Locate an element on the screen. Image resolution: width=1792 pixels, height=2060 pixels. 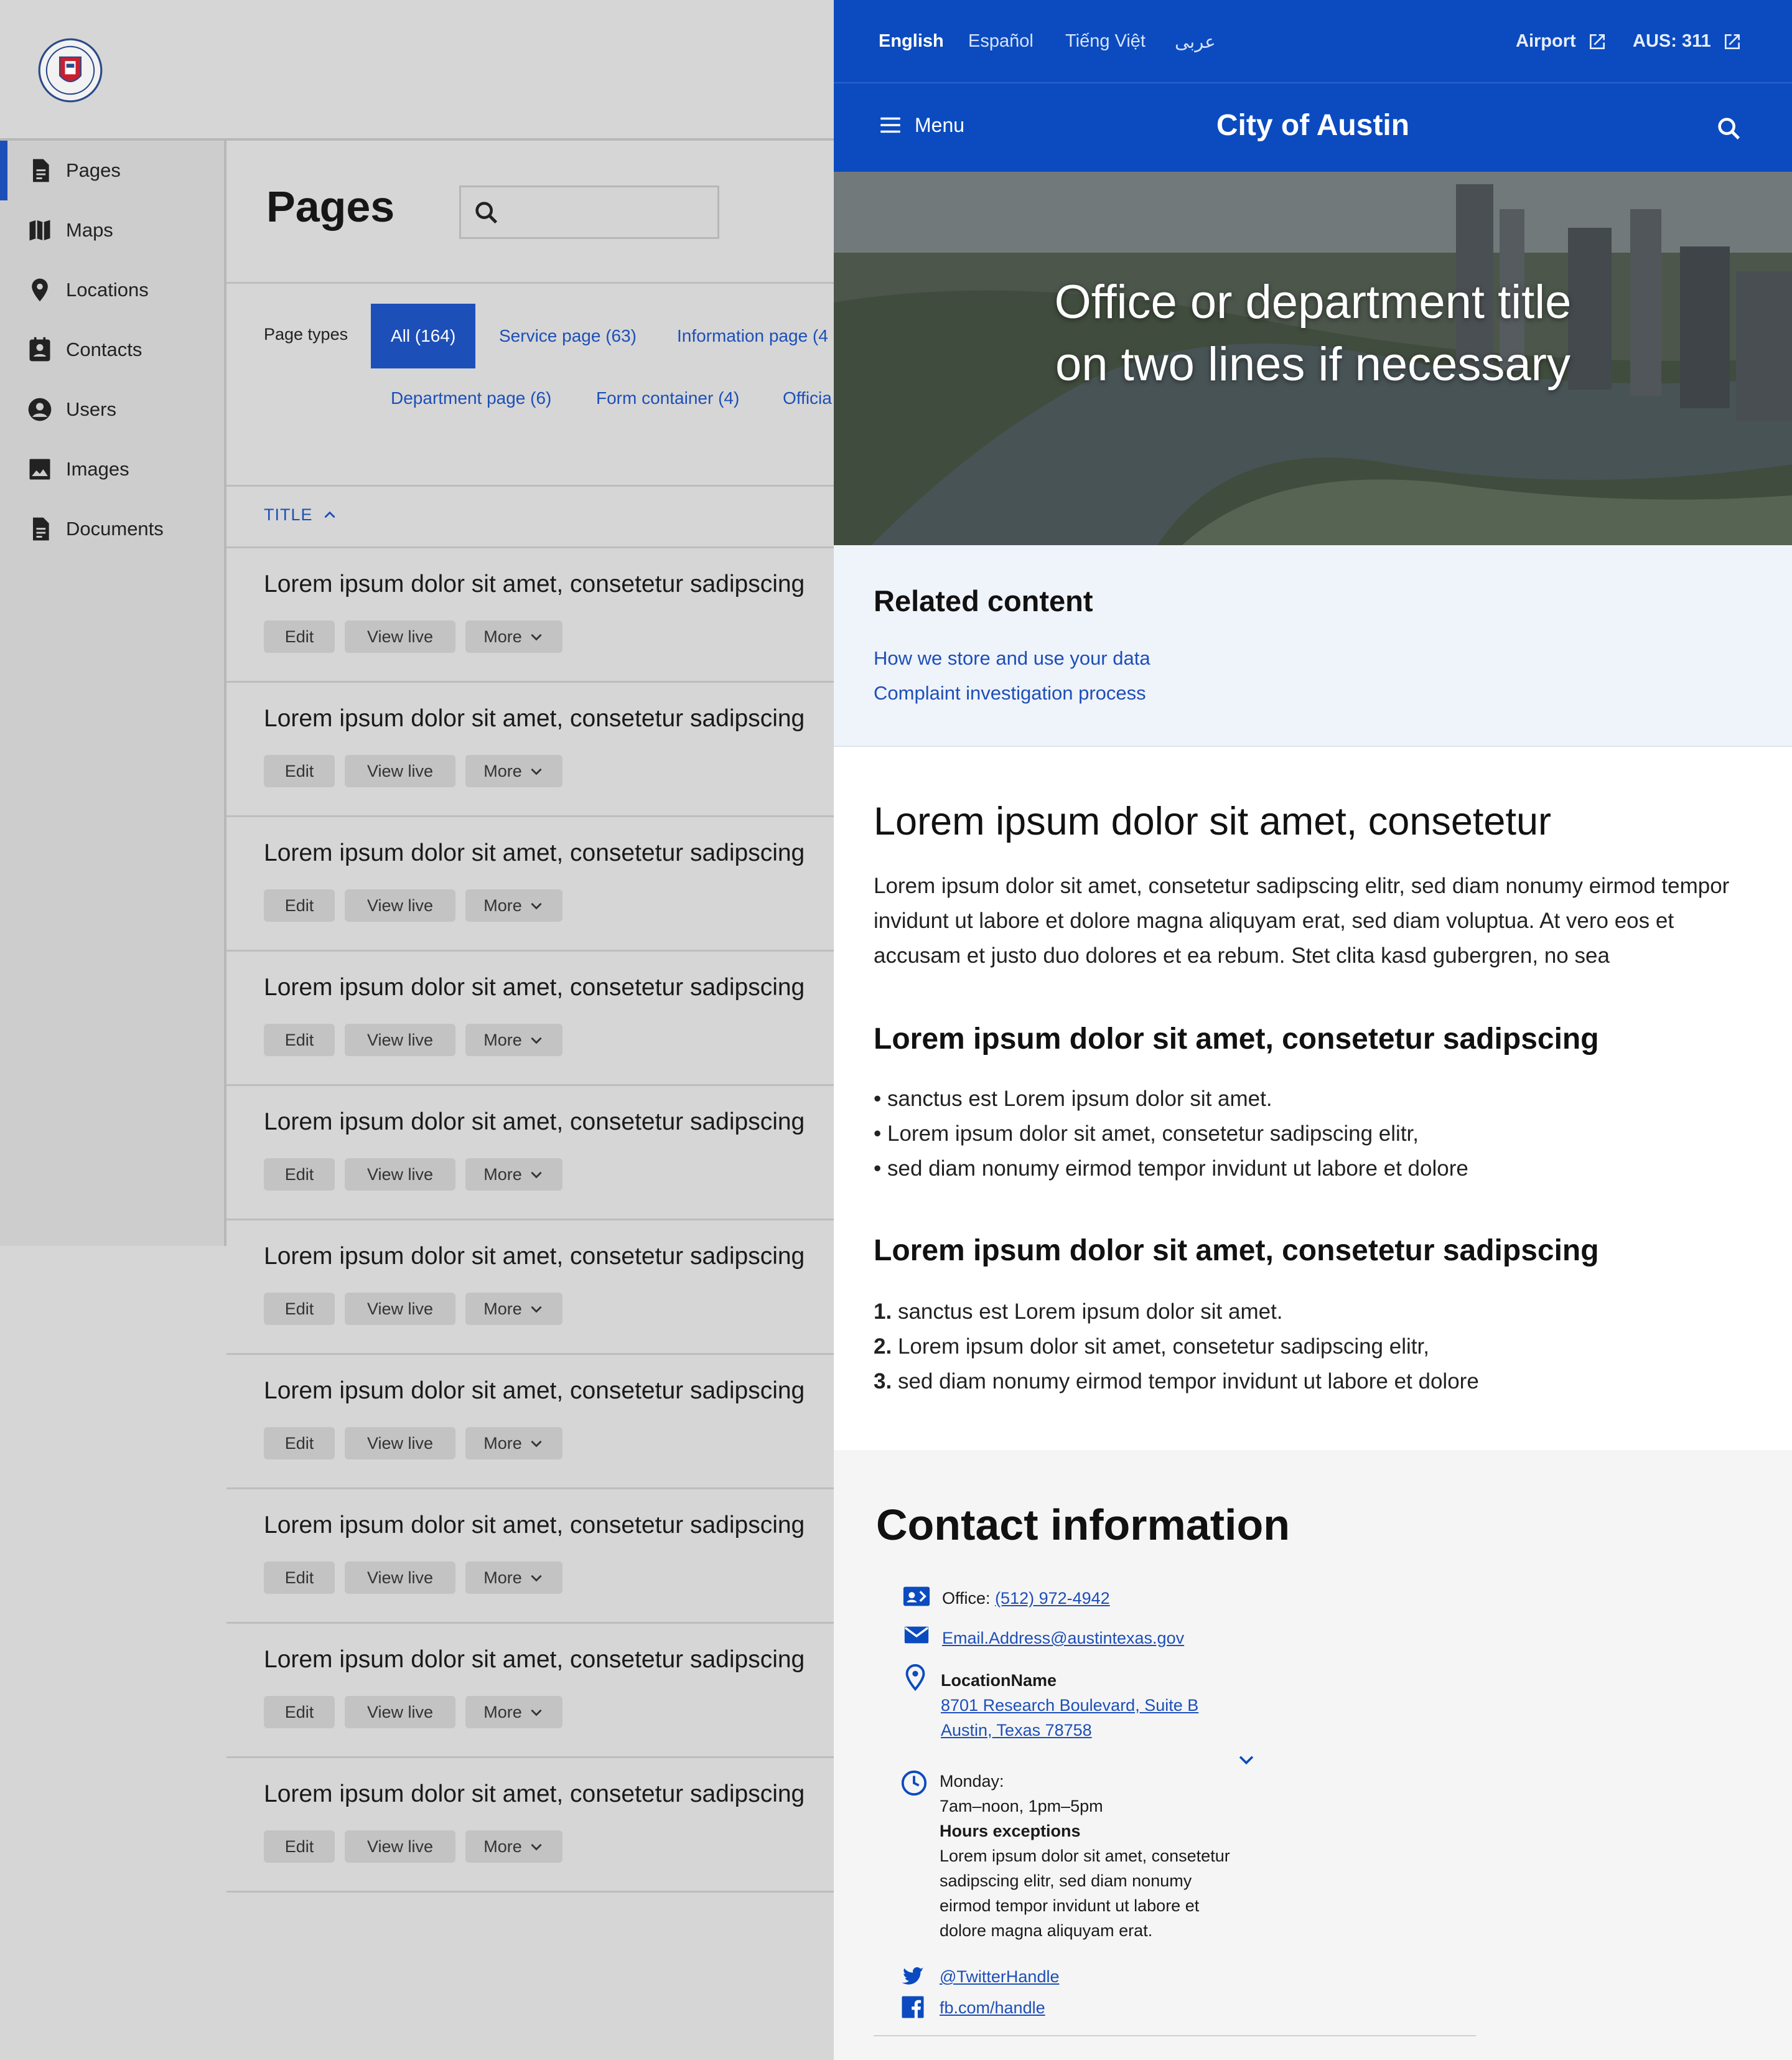
lang-vietnamese: Tiếng Việt is located at coordinates (1105, 41).